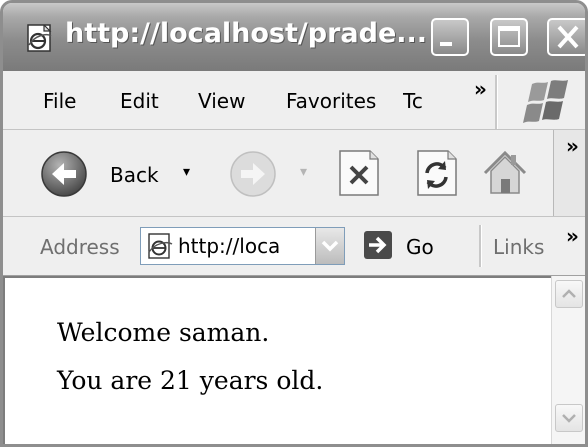 The width and height of the screenshot is (588, 447). What do you see at coordinates (139, 101) in the screenshot?
I see `menu-edit: Edit` at bounding box center [139, 101].